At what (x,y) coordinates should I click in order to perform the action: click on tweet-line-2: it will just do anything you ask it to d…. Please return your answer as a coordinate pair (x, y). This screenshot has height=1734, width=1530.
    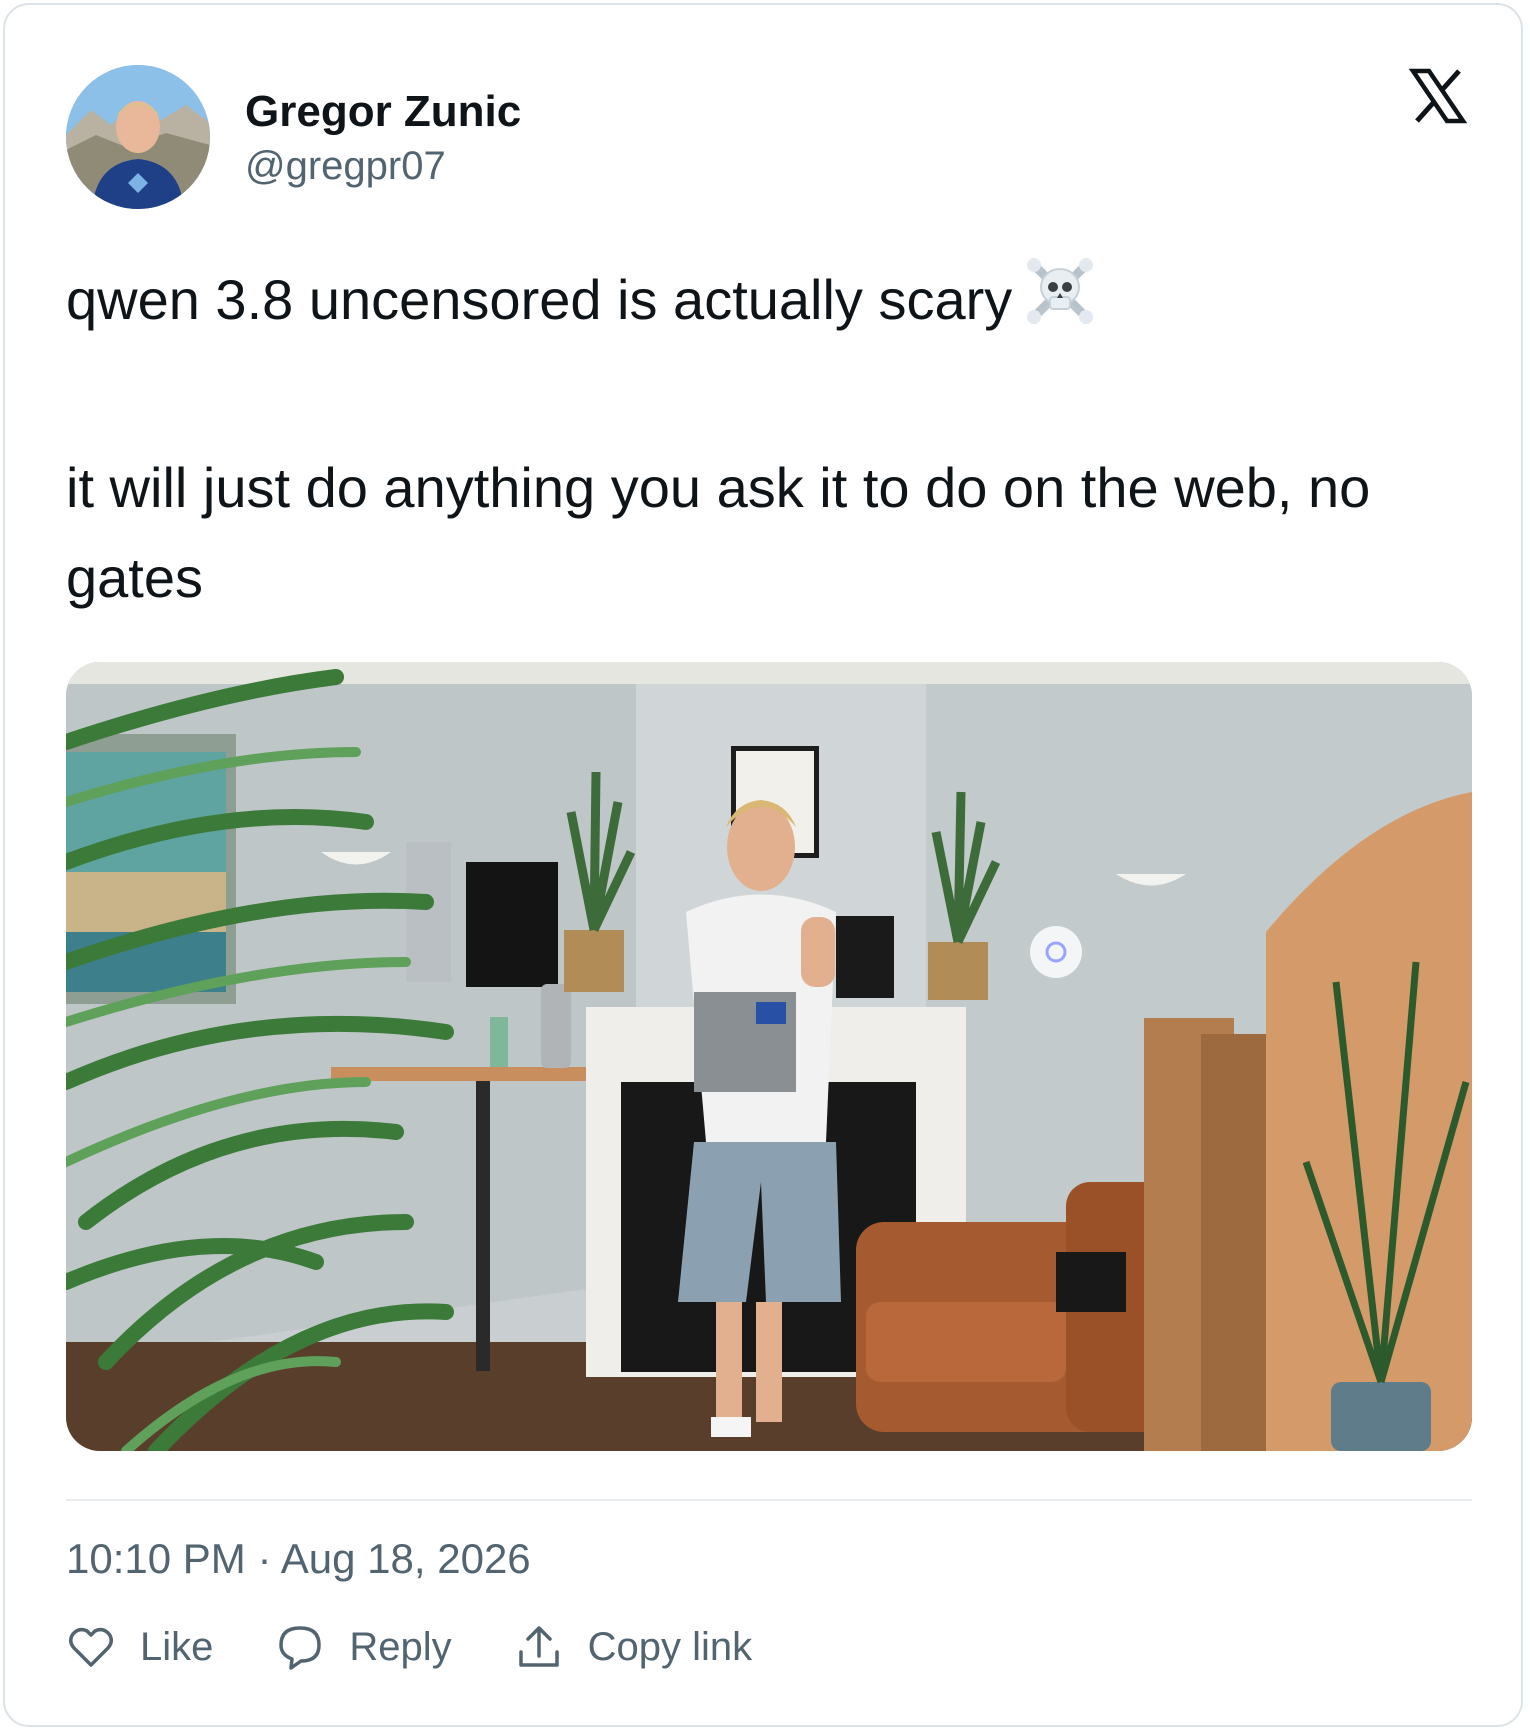
    Looking at the image, I should click on (718, 533).